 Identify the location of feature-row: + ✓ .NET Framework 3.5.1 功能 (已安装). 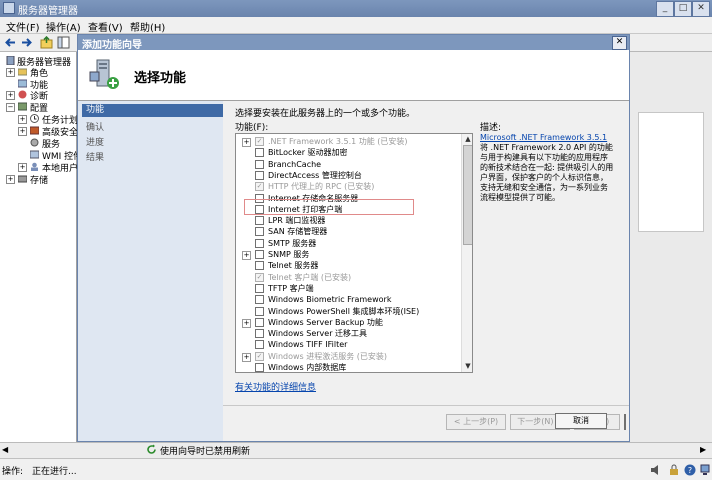
(347, 141).